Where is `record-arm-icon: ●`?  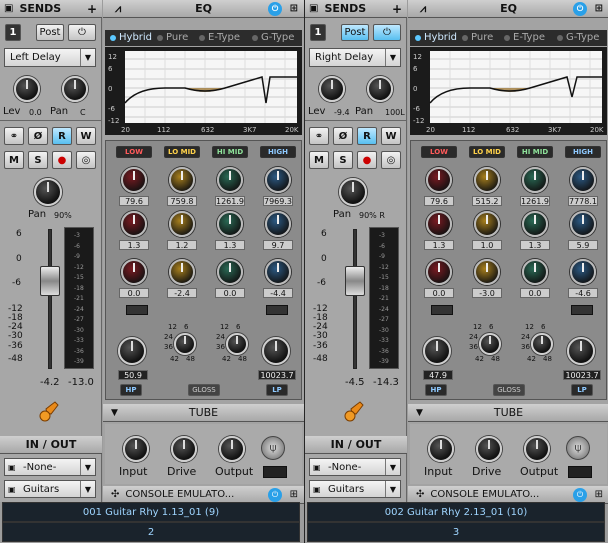
record-arm-icon: ● is located at coordinates (367, 160).